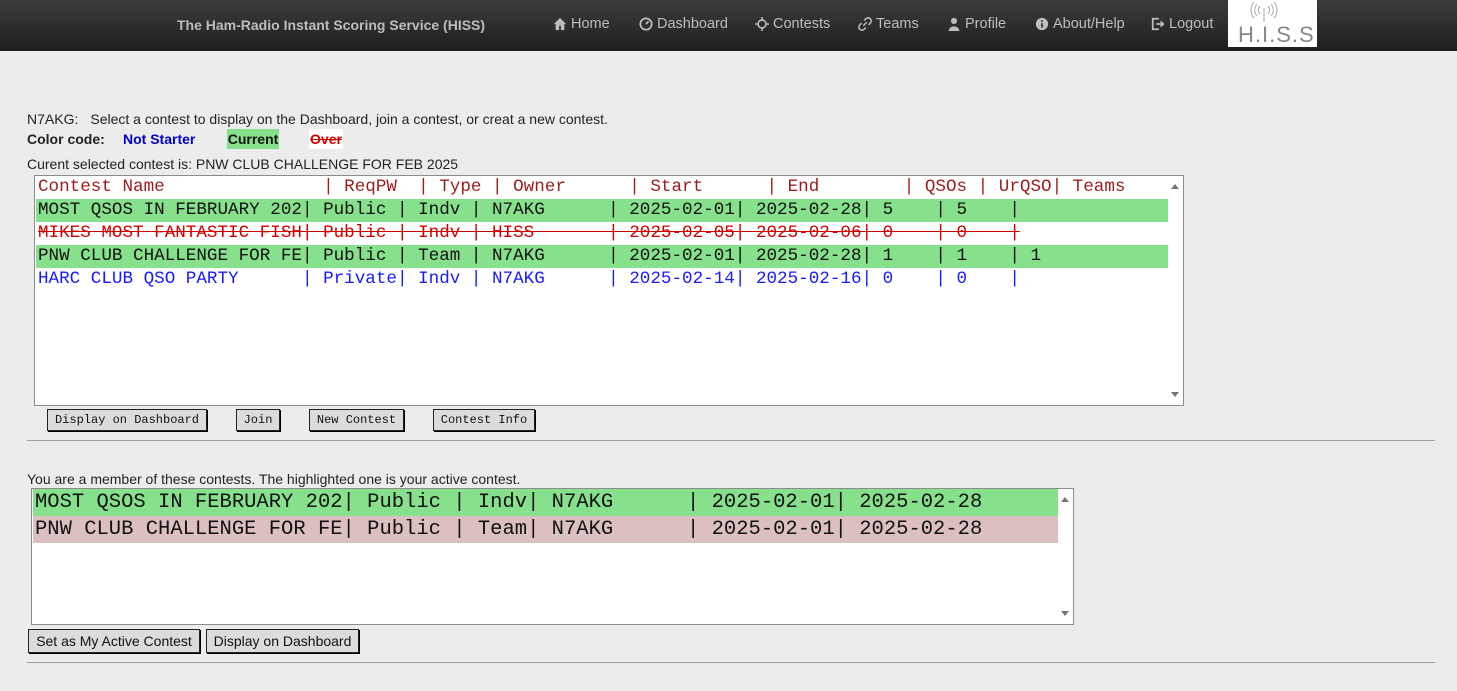  I want to click on nav-contests-label: Contests, so click(802, 24).